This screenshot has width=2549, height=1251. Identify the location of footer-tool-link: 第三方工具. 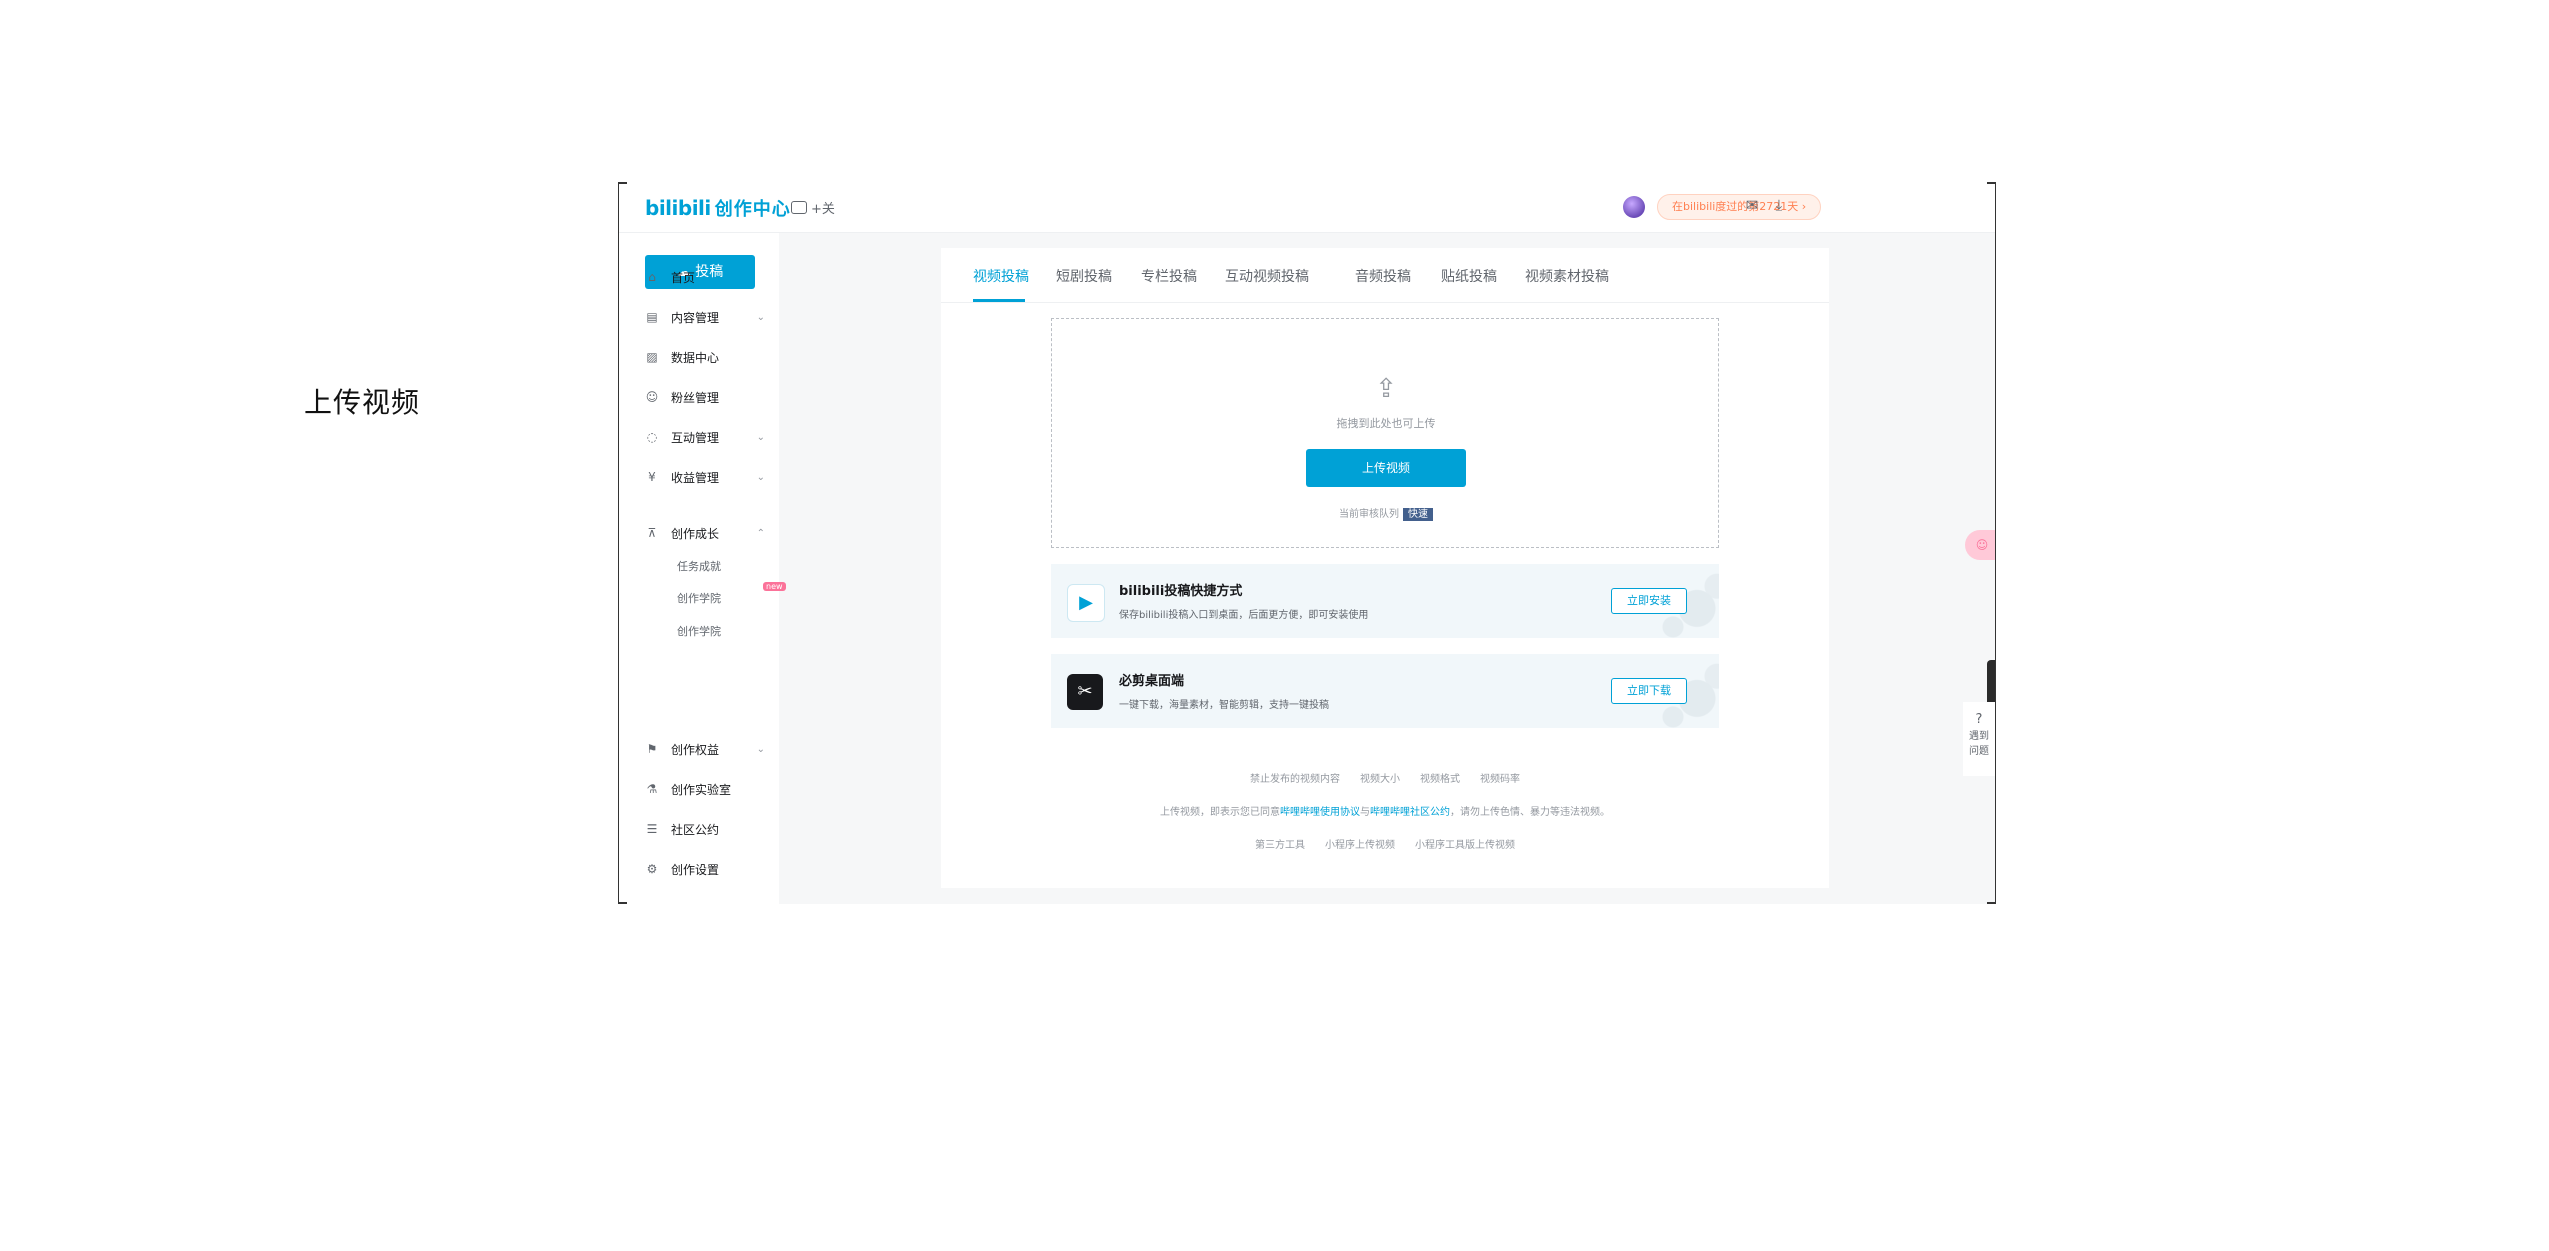
(1280, 845).